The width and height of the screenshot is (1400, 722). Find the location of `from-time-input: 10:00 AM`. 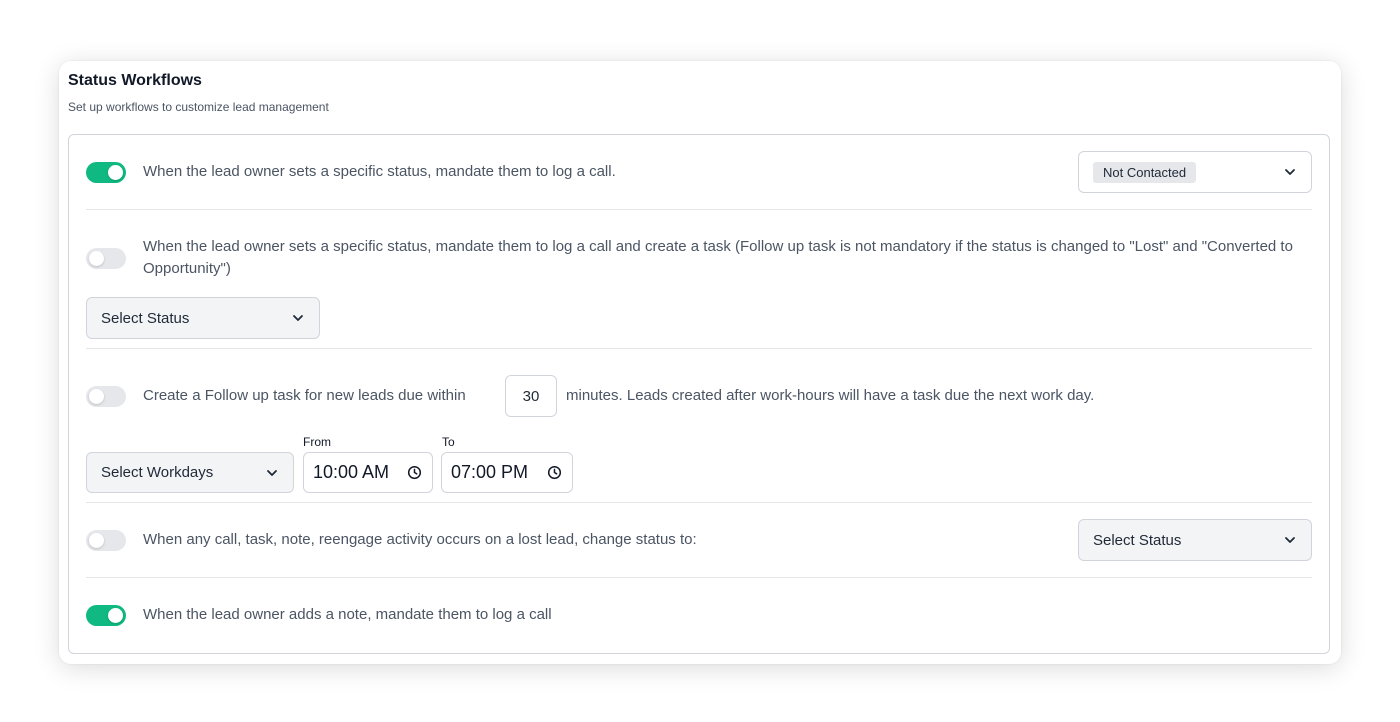

from-time-input: 10:00 AM is located at coordinates (368, 472).